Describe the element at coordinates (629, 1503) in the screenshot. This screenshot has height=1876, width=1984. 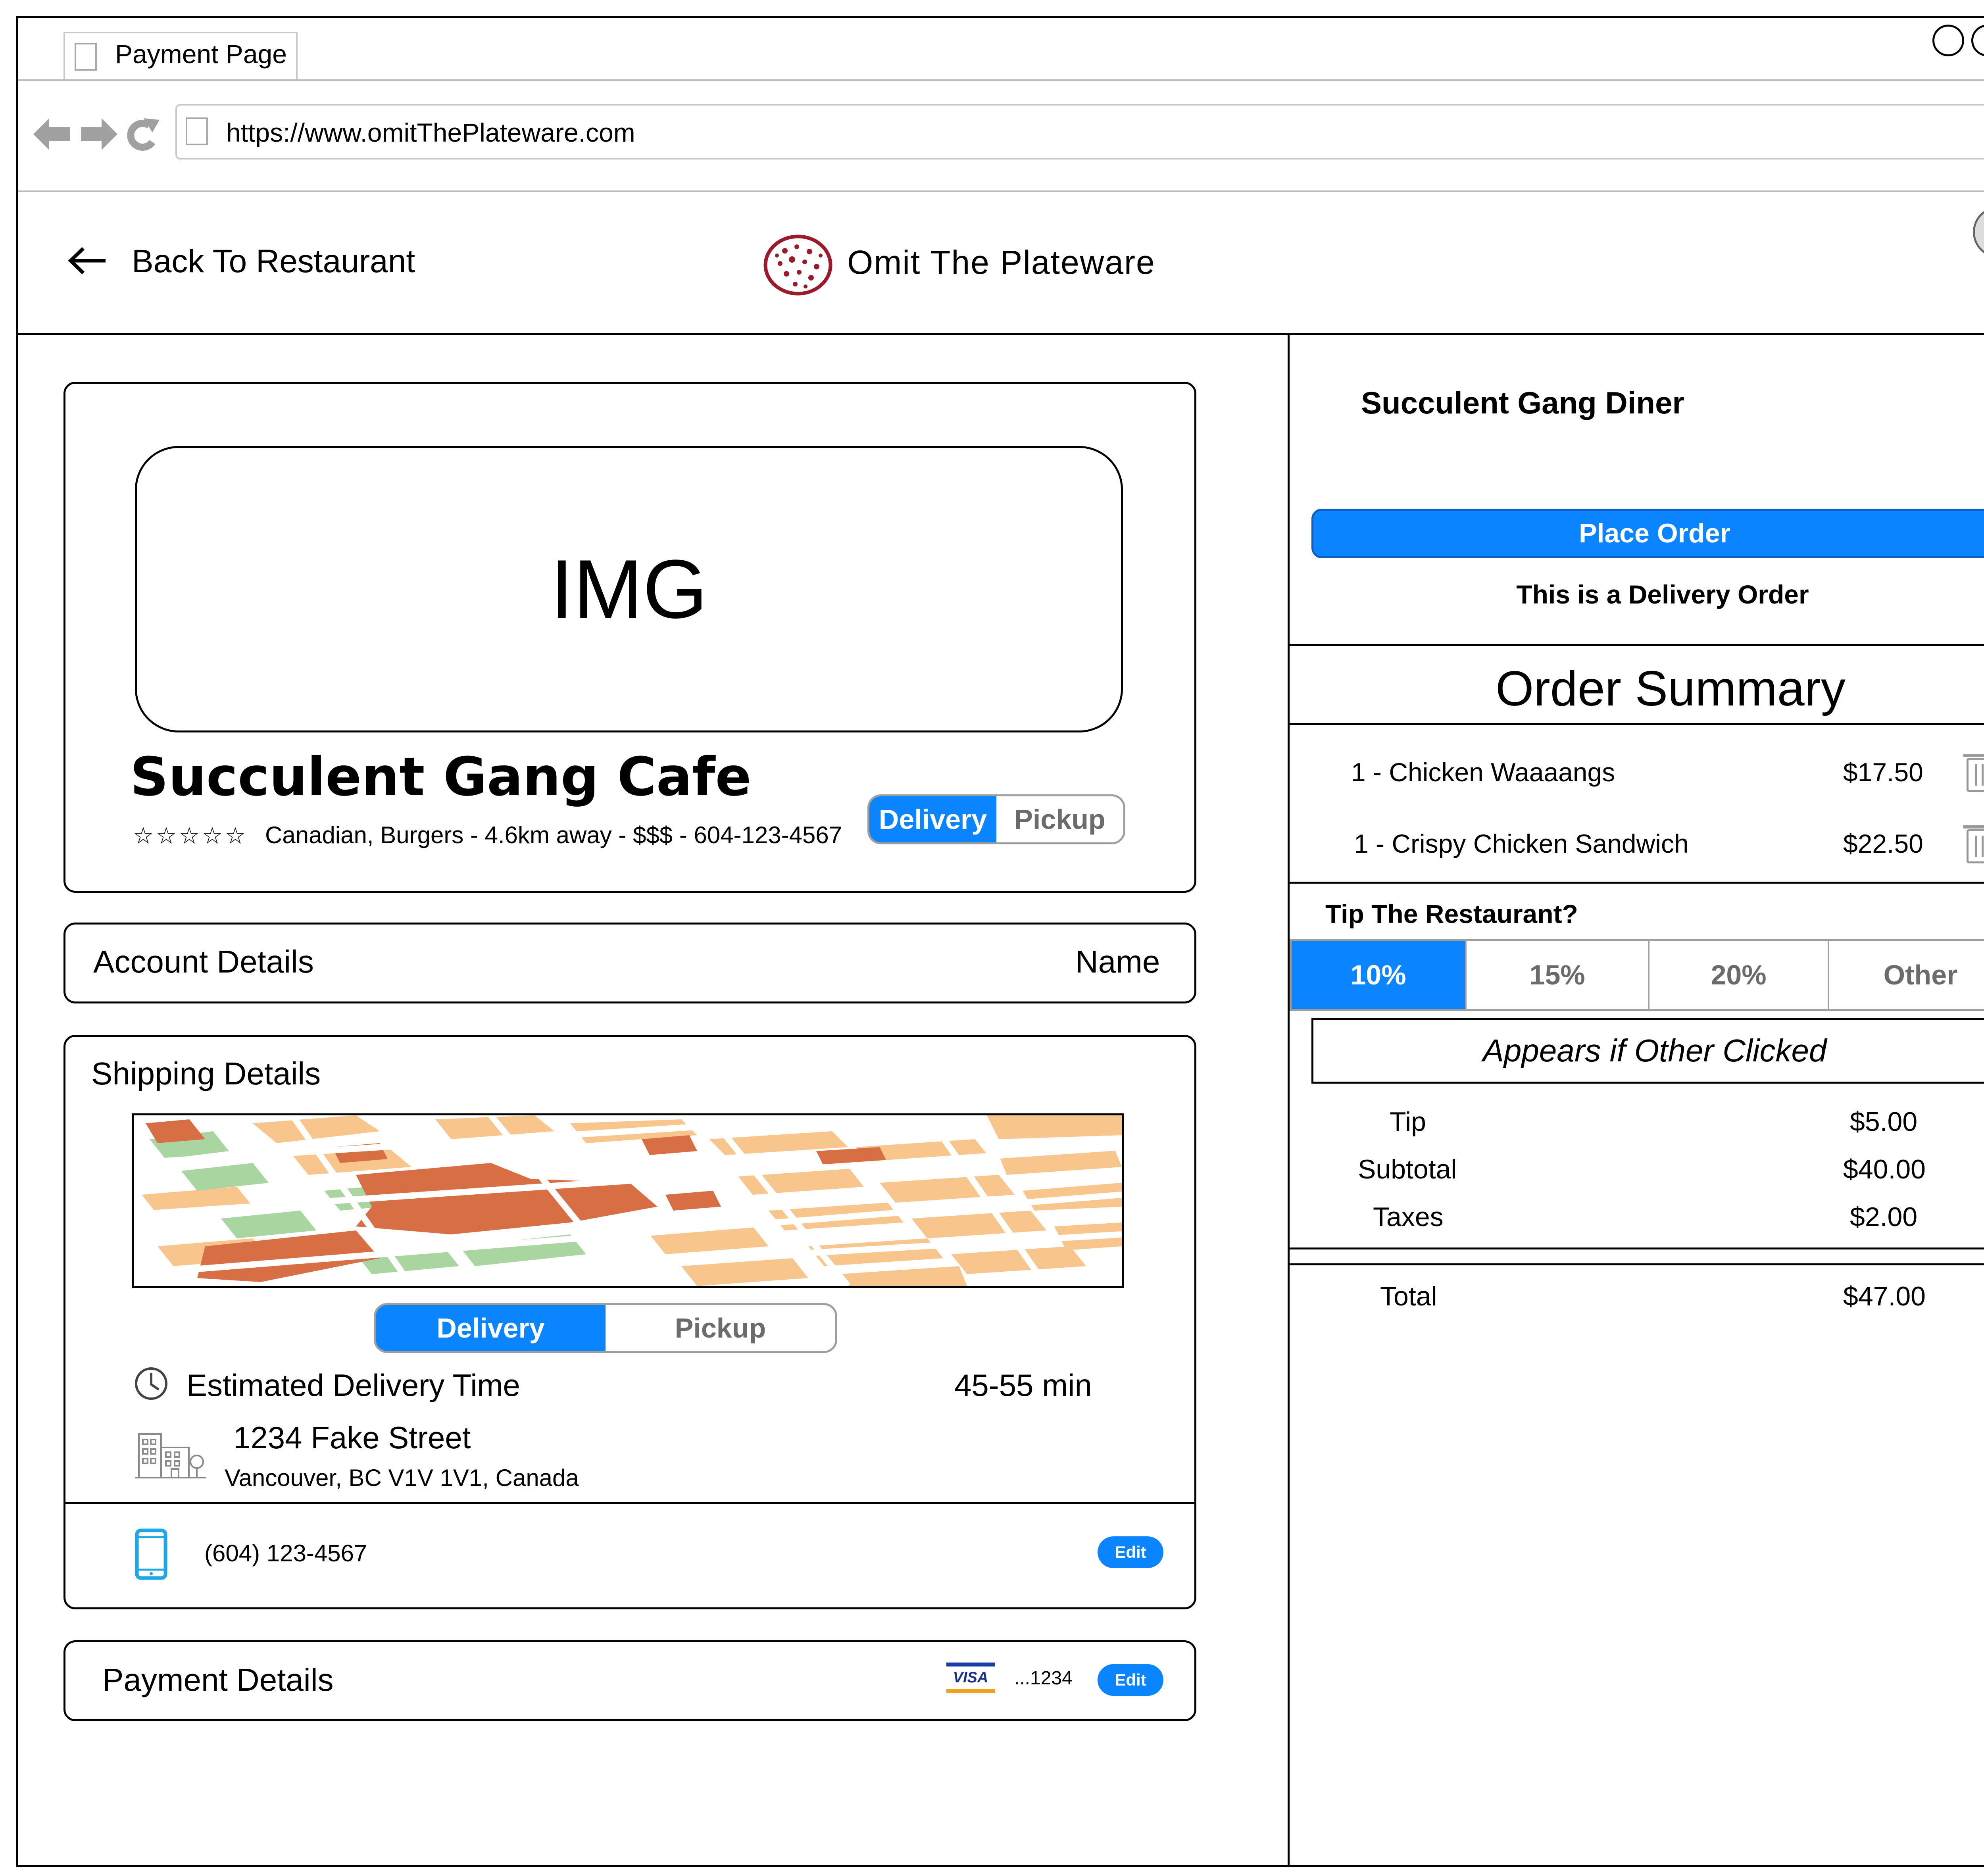
I see `shipping-divider` at that location.